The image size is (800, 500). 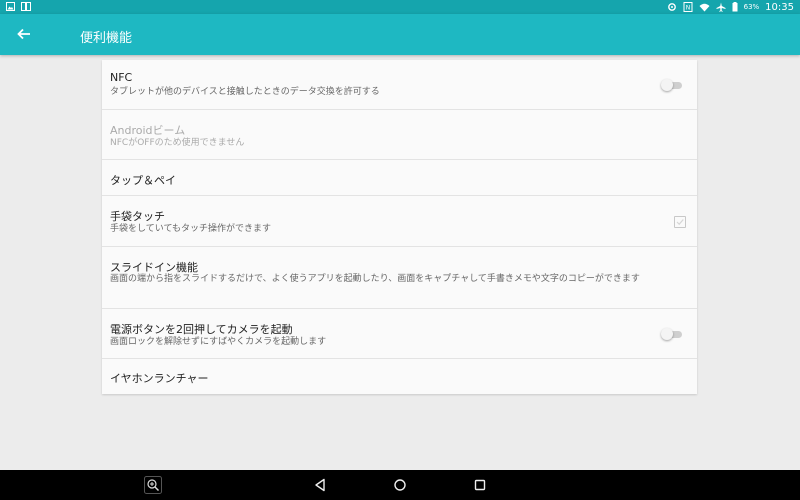 I want to click on zoom-in-icon, so click(x=153, y=487).